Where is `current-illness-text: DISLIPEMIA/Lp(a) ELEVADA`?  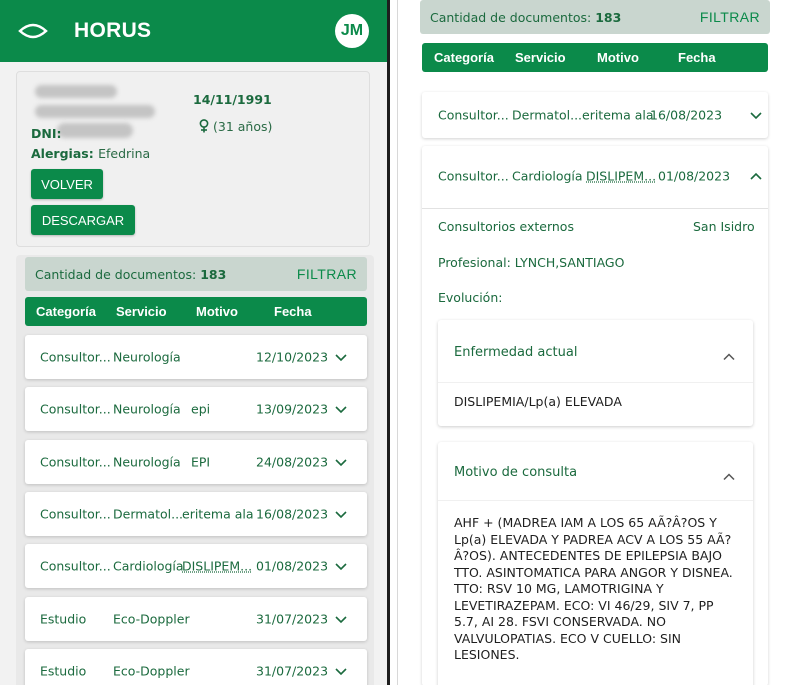 current-illness-text: DISLIPEMIA/Lp(a) ELEVADA is located at coordinates (538, 401).